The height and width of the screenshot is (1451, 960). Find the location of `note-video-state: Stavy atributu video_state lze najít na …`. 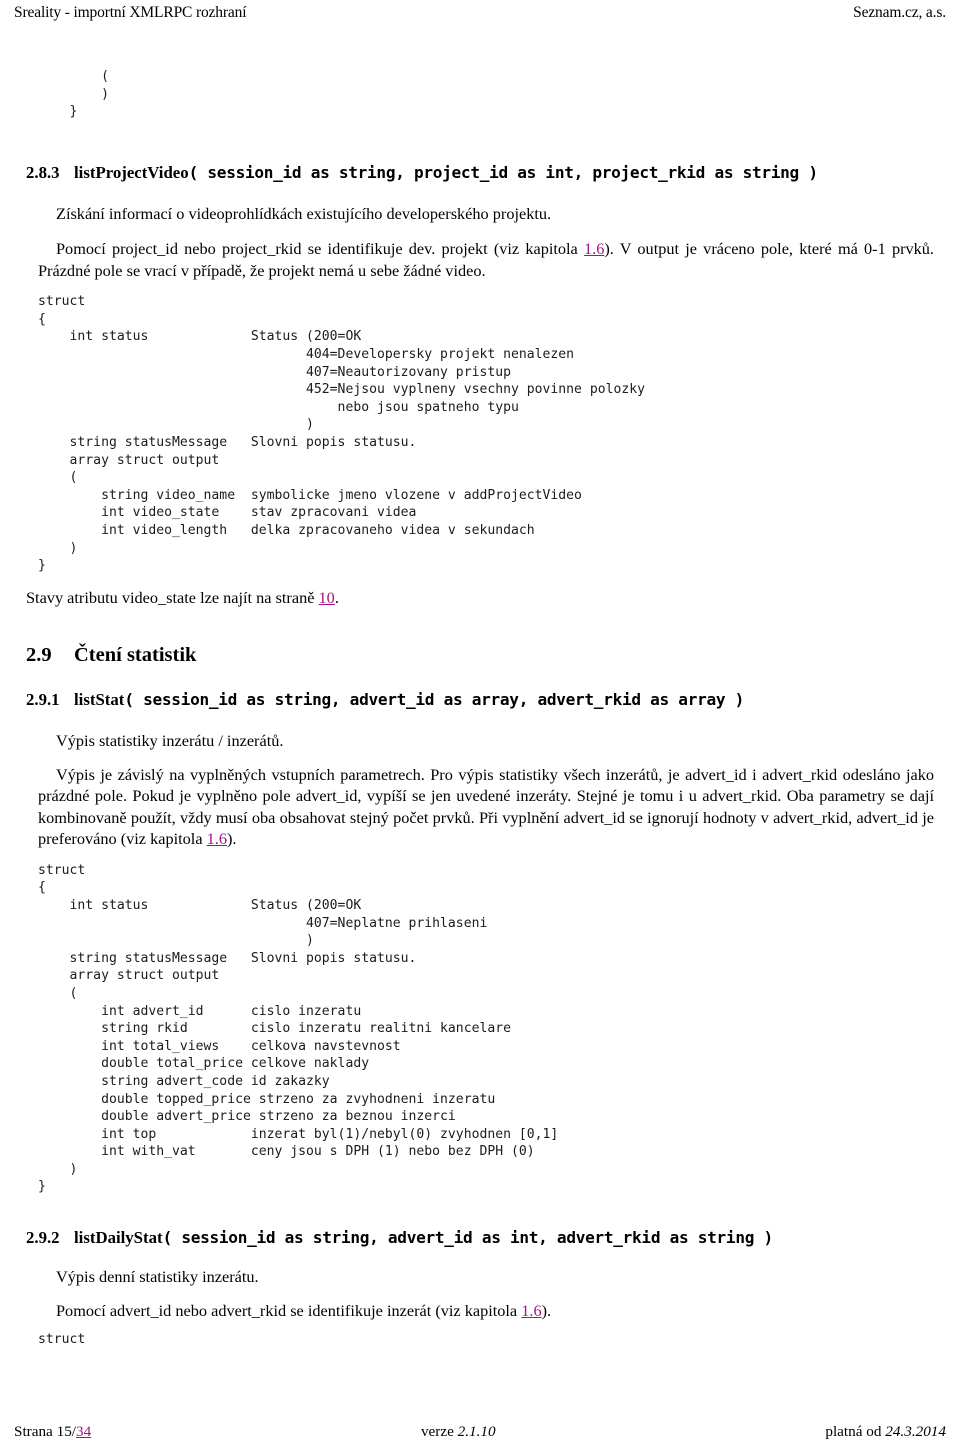

note-video-state: Stavy atributu video_state lze najít na … is located at coordinates (480, 598).